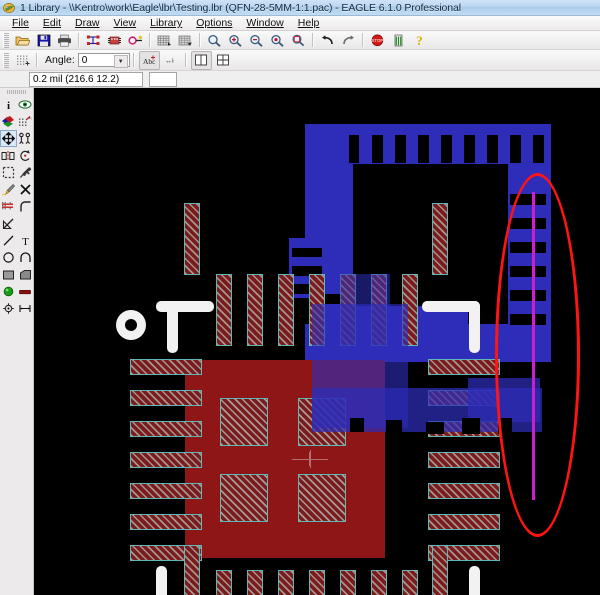 This screenshot has height=595, width=600. What do you see at coordinates (25, 308) in the screenshot?
I see `dimension-icon` at bounding box center [25, 308].